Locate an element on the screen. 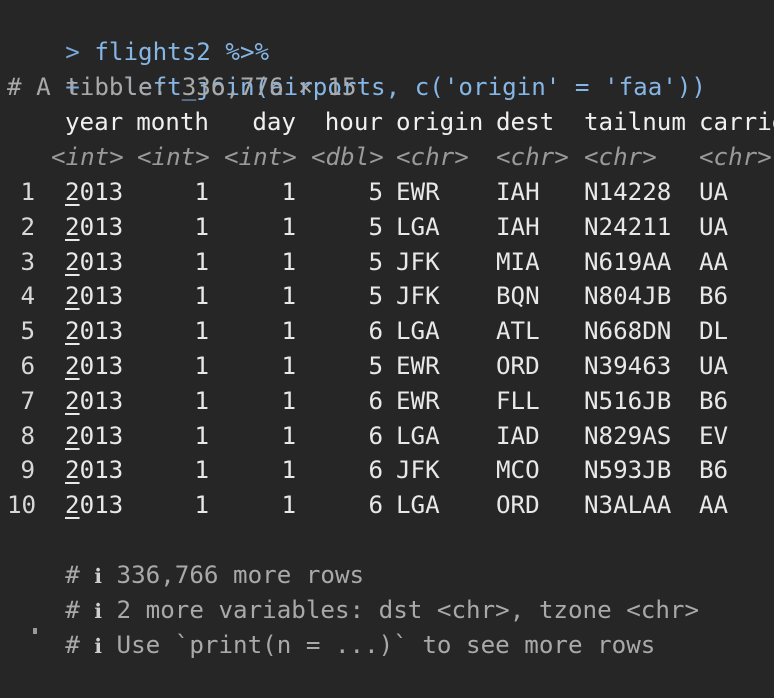 The height and width of the screenshot is (698, 774). cell-carrier: AA is located at coordinates (714, 505).